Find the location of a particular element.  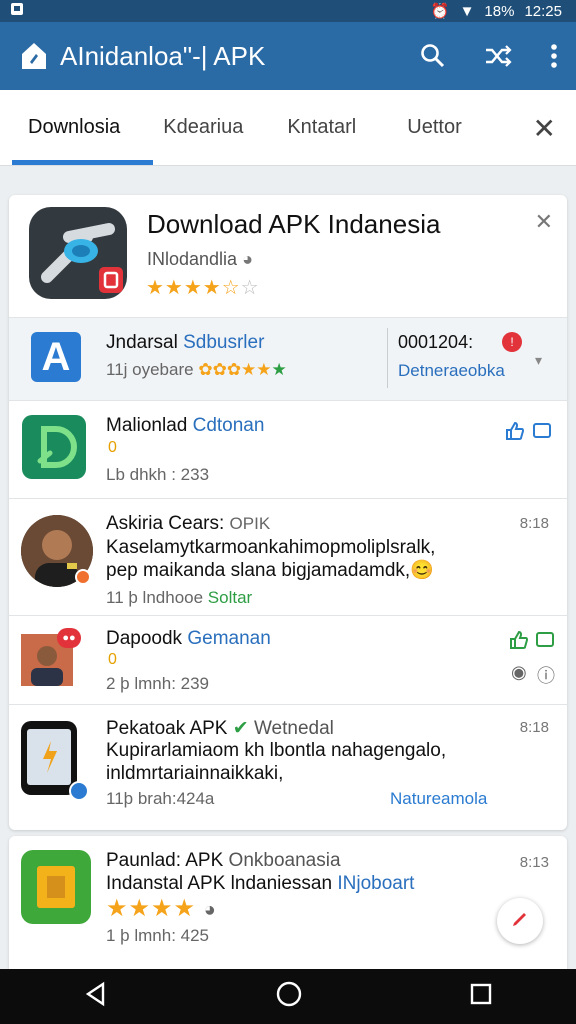

item-title: Paunlad: APK Onkboanasia is located at coordinates (223, 860).